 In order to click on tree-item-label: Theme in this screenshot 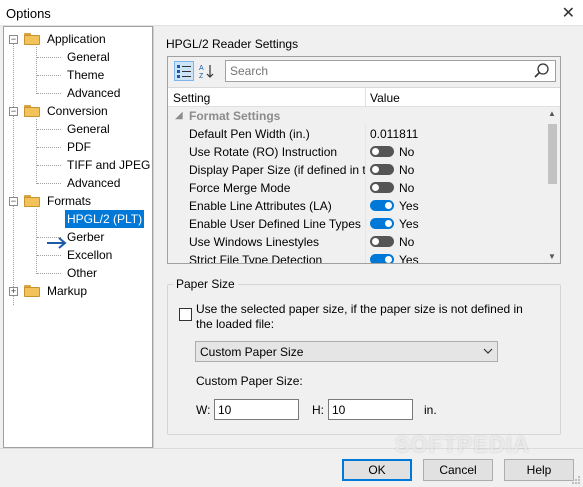, I will do `click(86, 75)`.